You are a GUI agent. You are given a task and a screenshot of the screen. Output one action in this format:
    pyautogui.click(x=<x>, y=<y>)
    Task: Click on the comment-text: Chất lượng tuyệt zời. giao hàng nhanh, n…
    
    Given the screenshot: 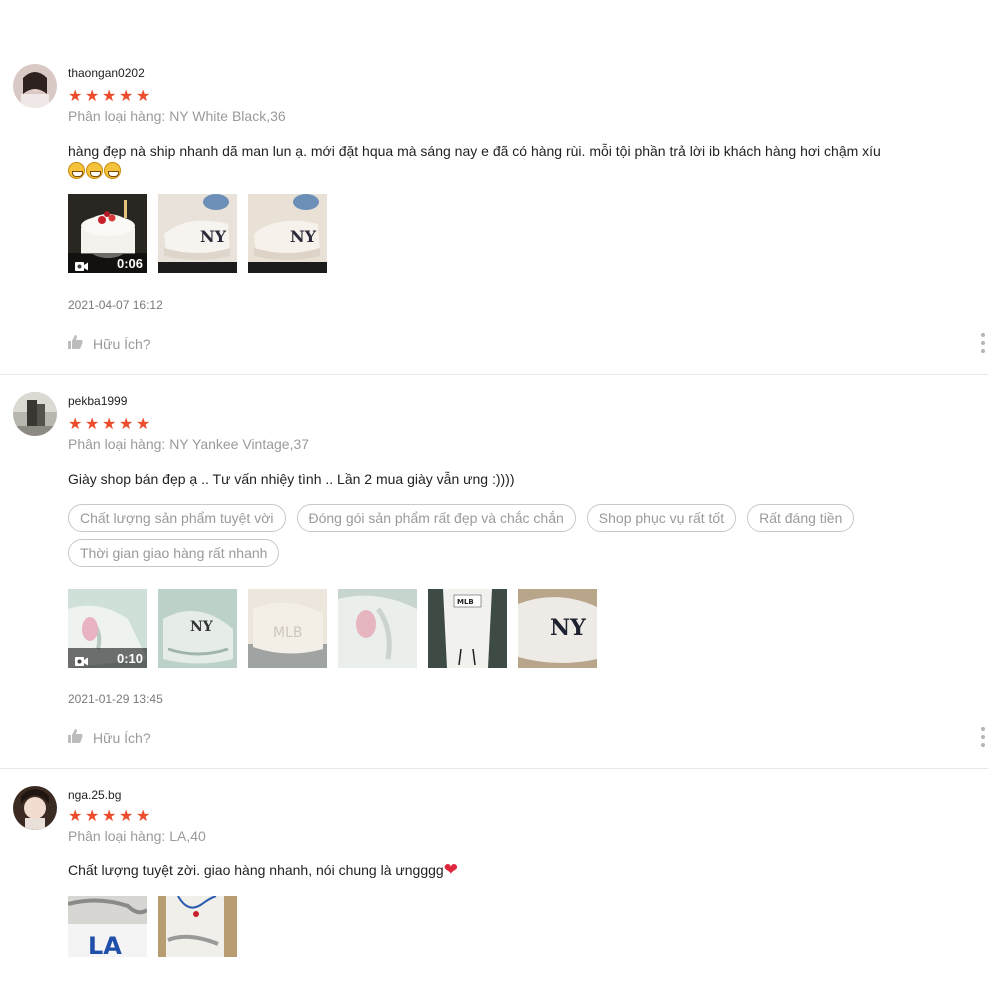 What is the action you would take?
    pyautogui.click(x=256, y=870)
    